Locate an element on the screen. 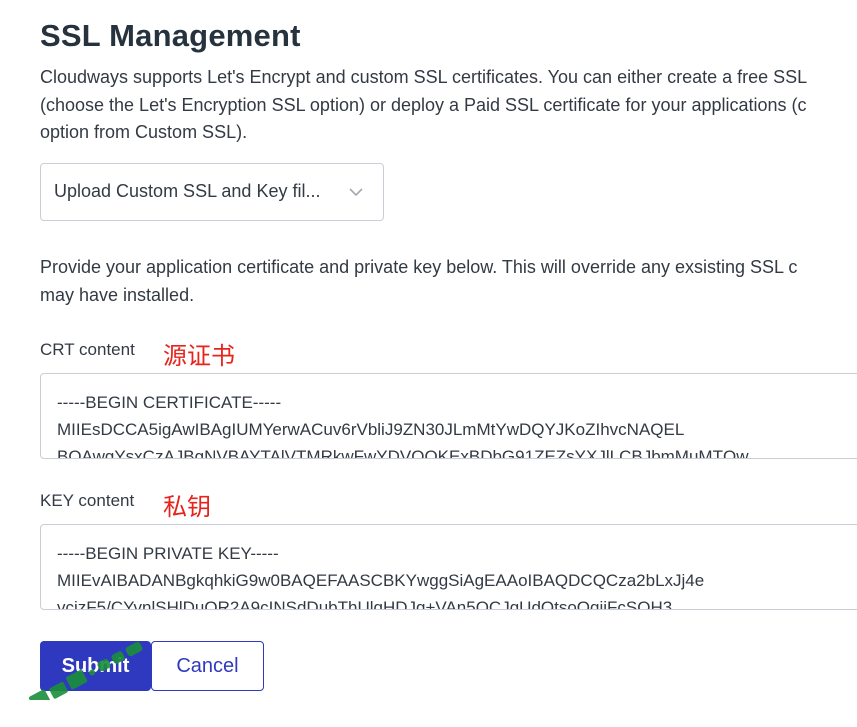 This screenshot has width=857, height=727. key-annotation: 私钥 is located at coordinates (187, 507).